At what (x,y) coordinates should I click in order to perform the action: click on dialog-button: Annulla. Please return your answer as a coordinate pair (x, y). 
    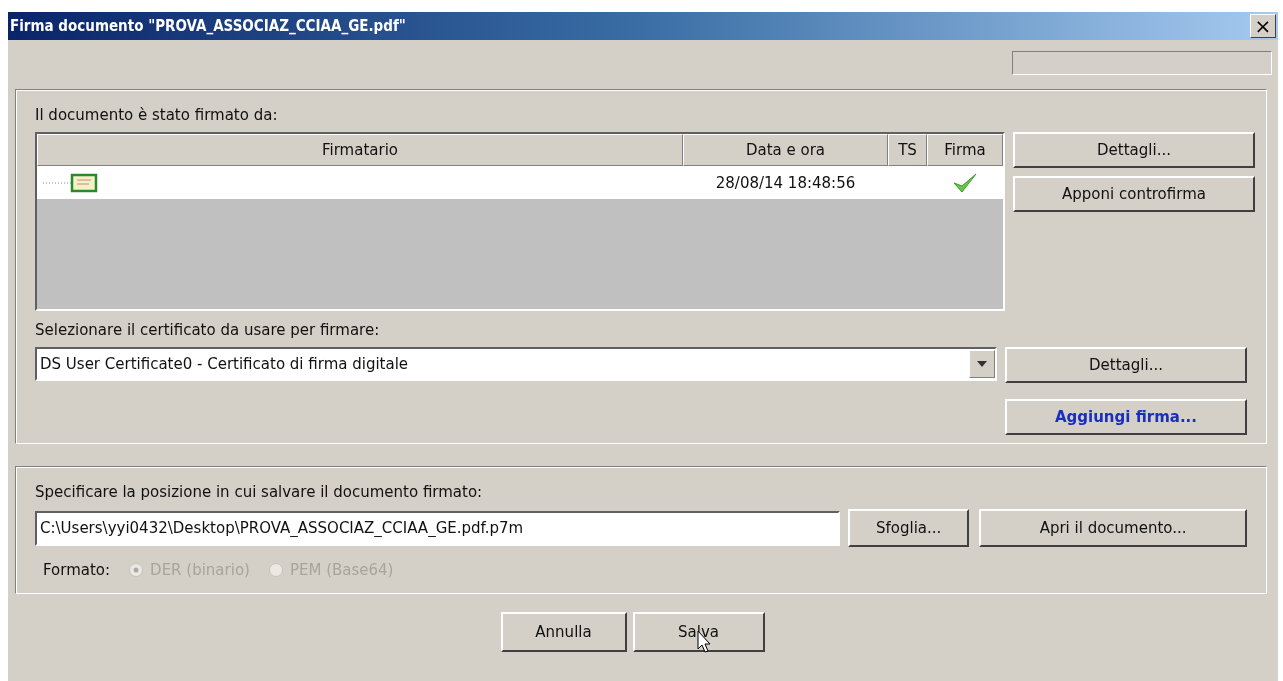
    Looking at the image, I should click on (563, 632).